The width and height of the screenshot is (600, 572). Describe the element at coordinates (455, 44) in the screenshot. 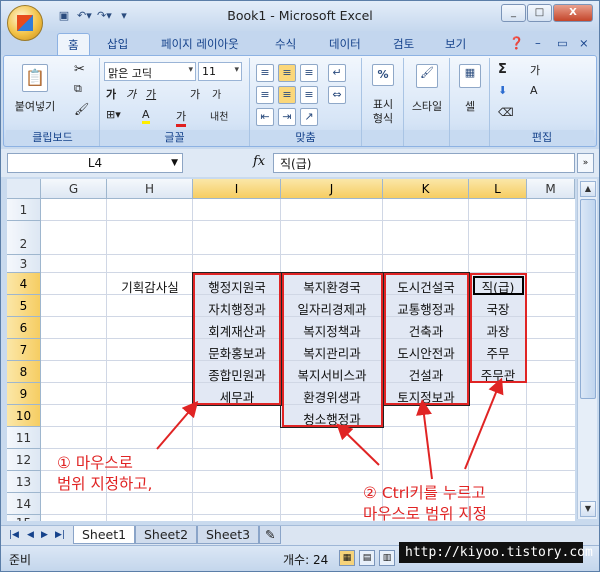

I see `tab-view: 보기` at that location.